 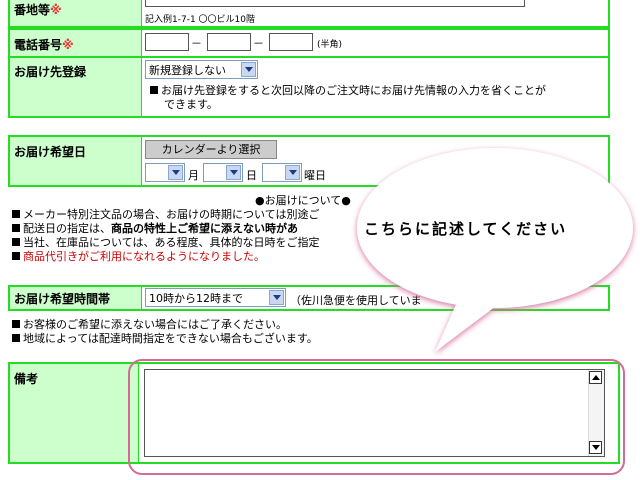 What do you see at coordinates (32, 10) in the screenshot?
I see `address-label: 番地等` at bounding box center [32, 10].